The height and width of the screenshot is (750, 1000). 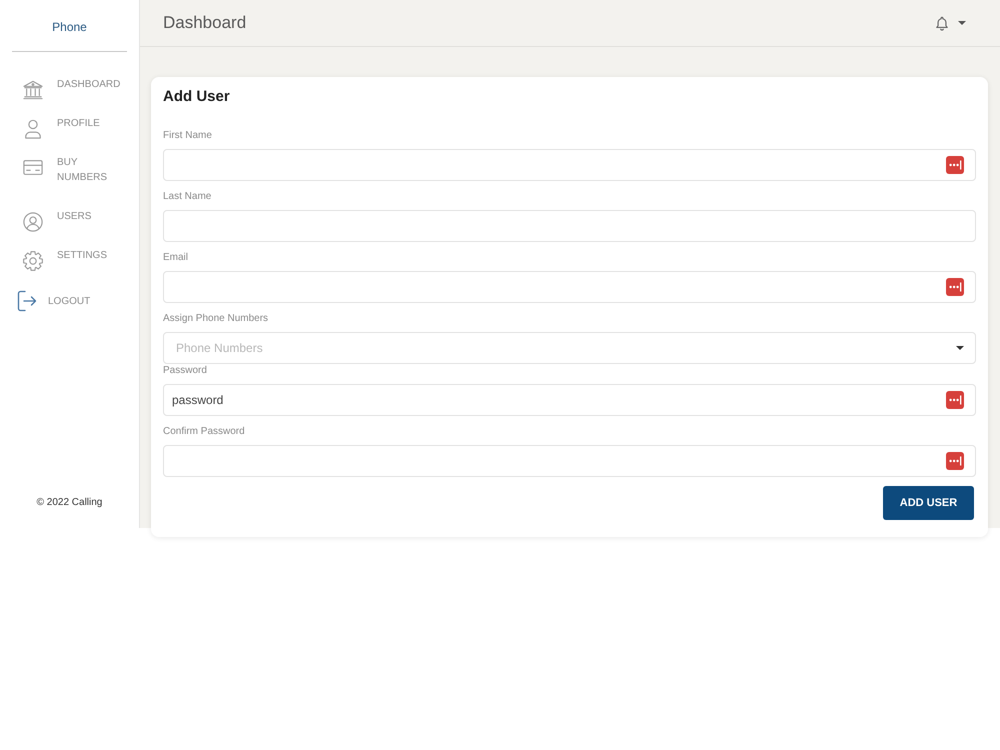 What do you see at coordinates (27, 301) in the screenshot?
I see `logout-icon` at bounding box center [27, 301].